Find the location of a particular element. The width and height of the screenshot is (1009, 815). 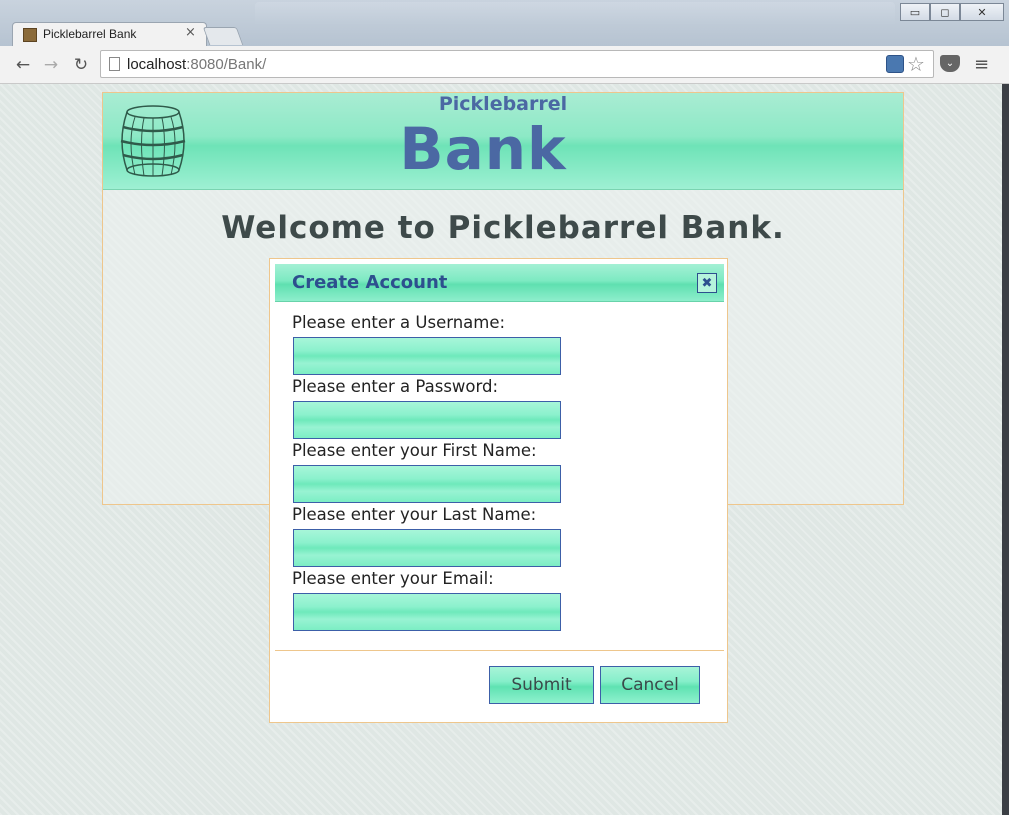

star-icon: ☆ is located at coordinates (916, 64).